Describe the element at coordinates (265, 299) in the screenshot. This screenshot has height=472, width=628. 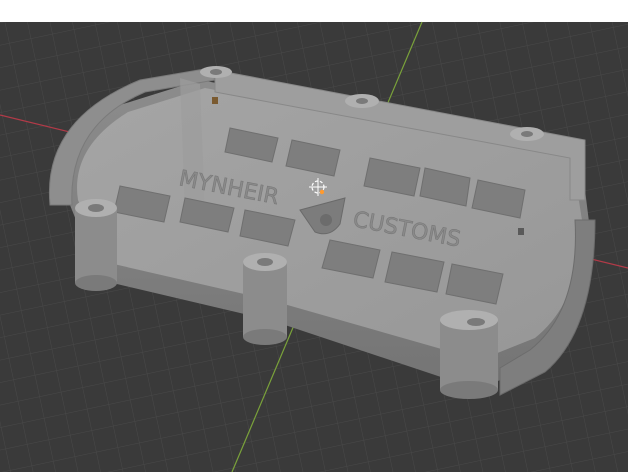
I see `screw-post-front-middle` at that location.